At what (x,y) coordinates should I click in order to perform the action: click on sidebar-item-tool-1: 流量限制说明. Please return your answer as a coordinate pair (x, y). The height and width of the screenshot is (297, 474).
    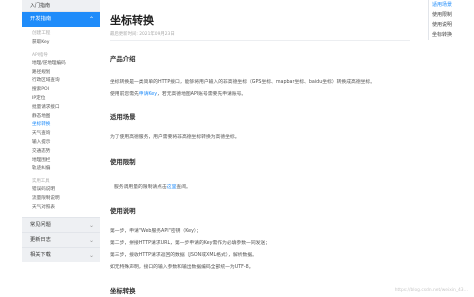
    Looking at the image, I should click on (61, 199).